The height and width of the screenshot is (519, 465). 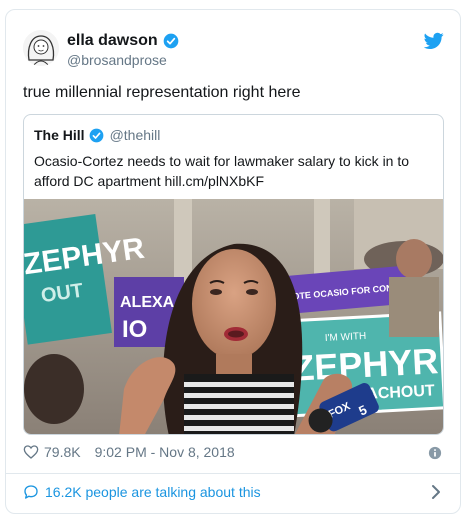 I want to click on conversation-link: 16.2K people are talking about this, so click(x=142, y=492).